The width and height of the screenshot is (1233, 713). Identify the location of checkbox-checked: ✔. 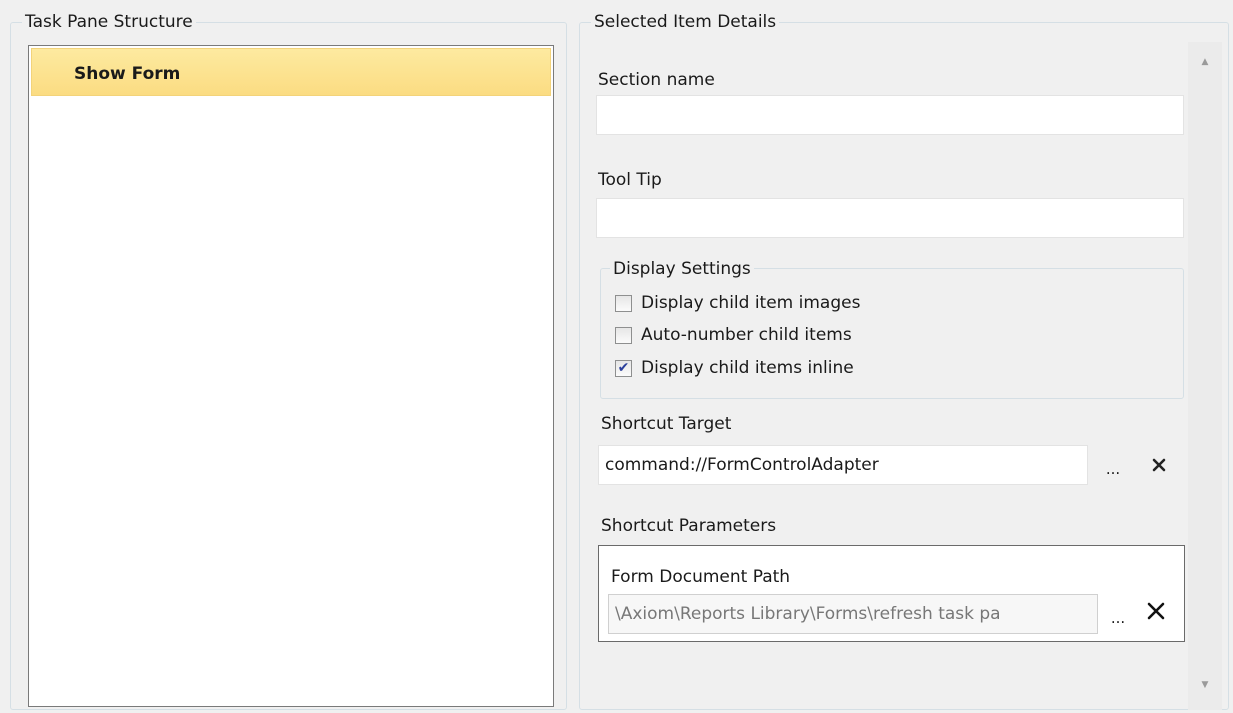
(623, 368).